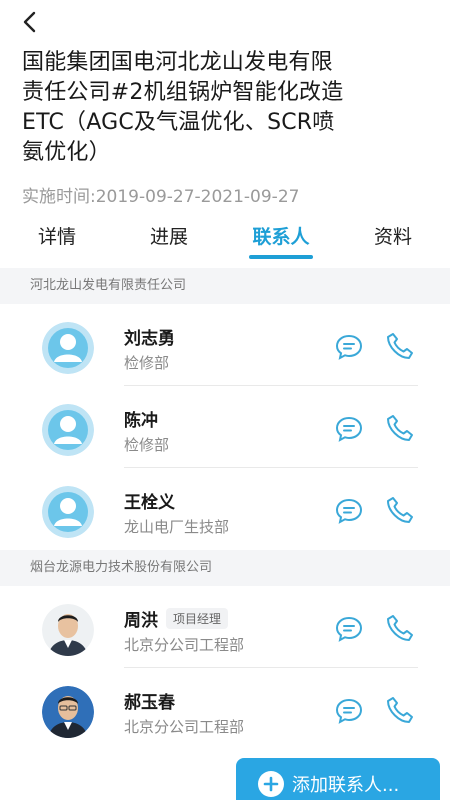 The height and width of the screenshot is (800, 450). I want to click on company-group-header: 烟台龙源电力技术股份有限公司, so click(225, 568).